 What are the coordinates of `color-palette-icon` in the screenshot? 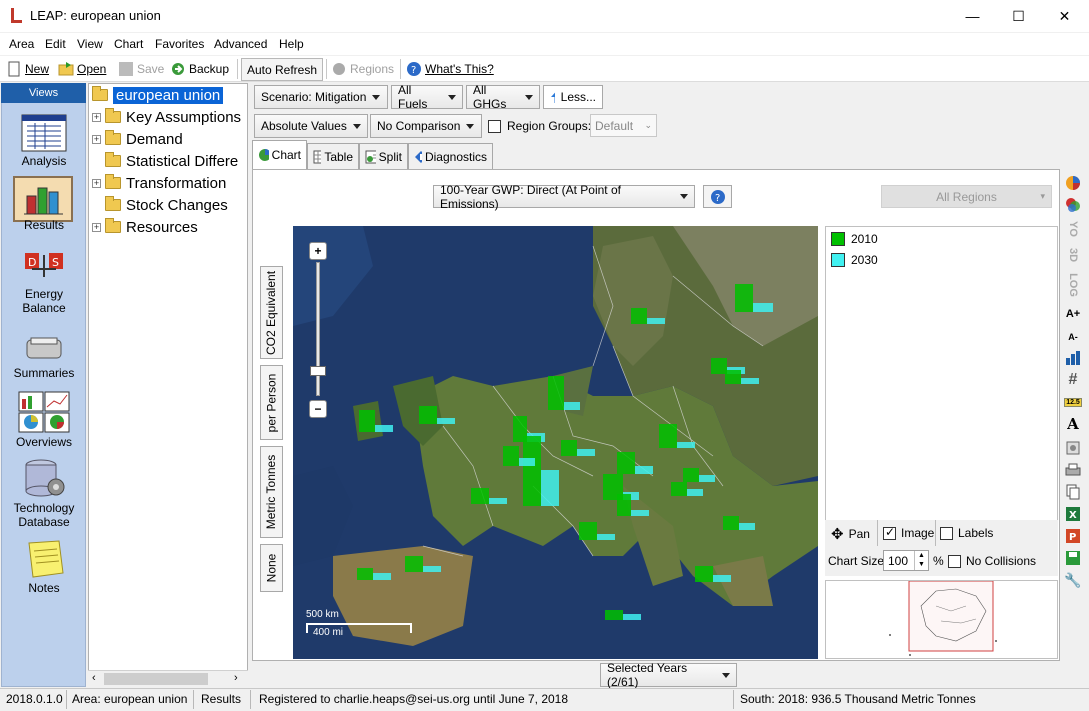 It's located at (1073, 205).